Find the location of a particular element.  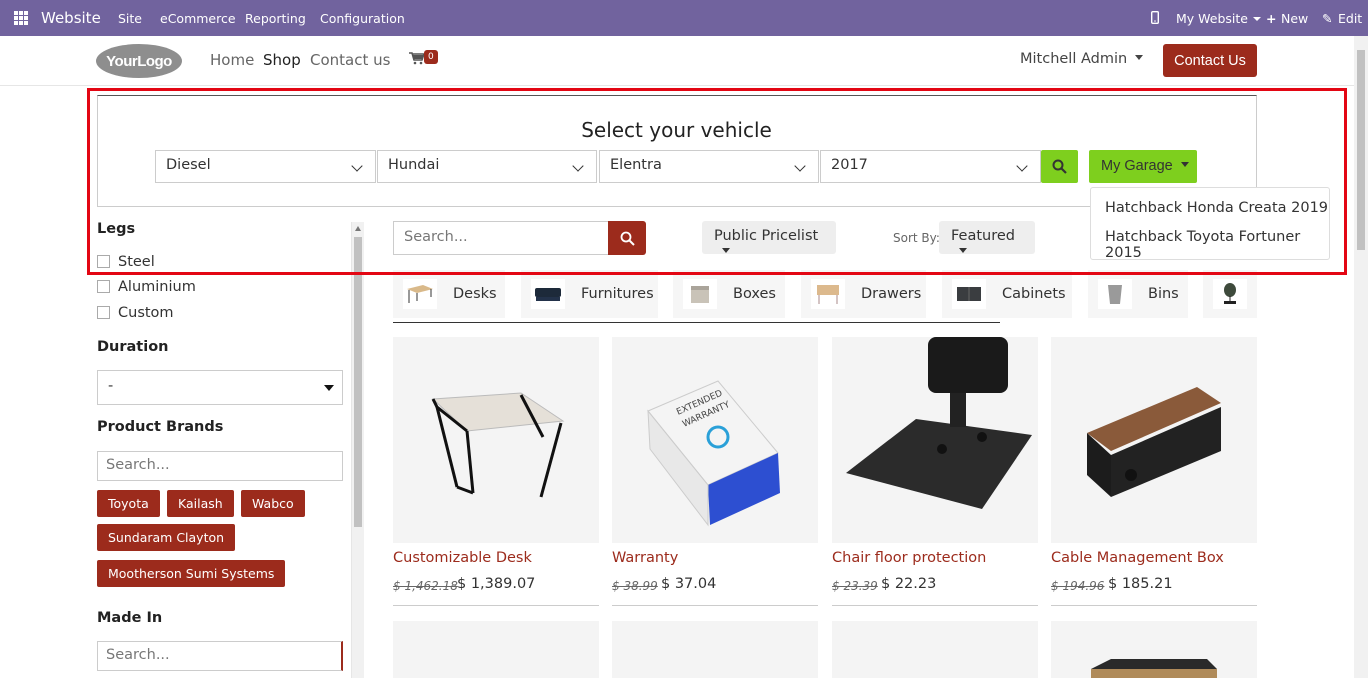

user-menu: Mitchell Admin is located at coordinates (1082, 59).